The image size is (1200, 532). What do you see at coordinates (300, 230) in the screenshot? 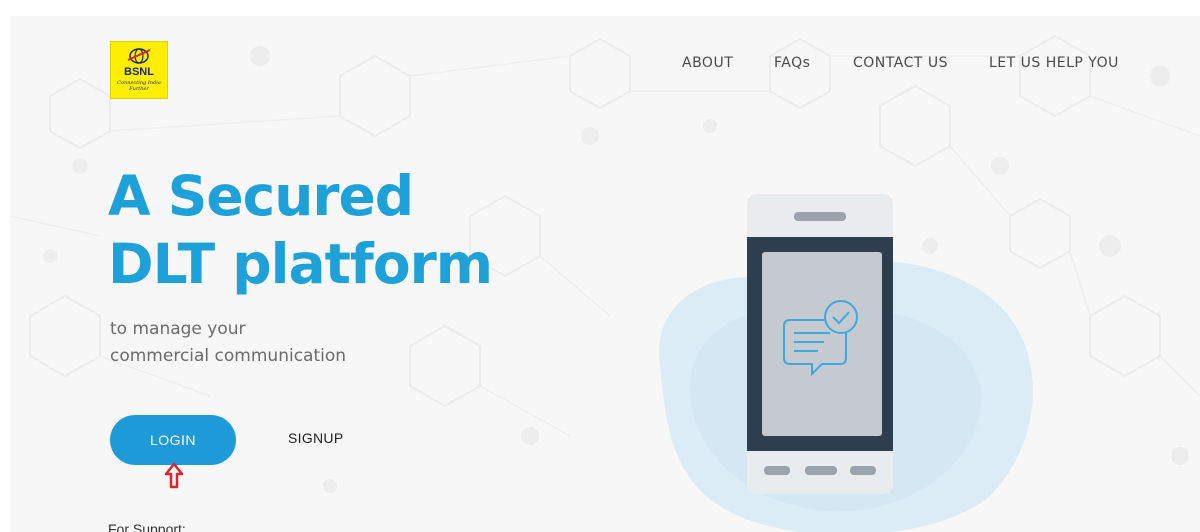
I see `hero-title: A Secured DLT platform` at bounding box center [300, 230].